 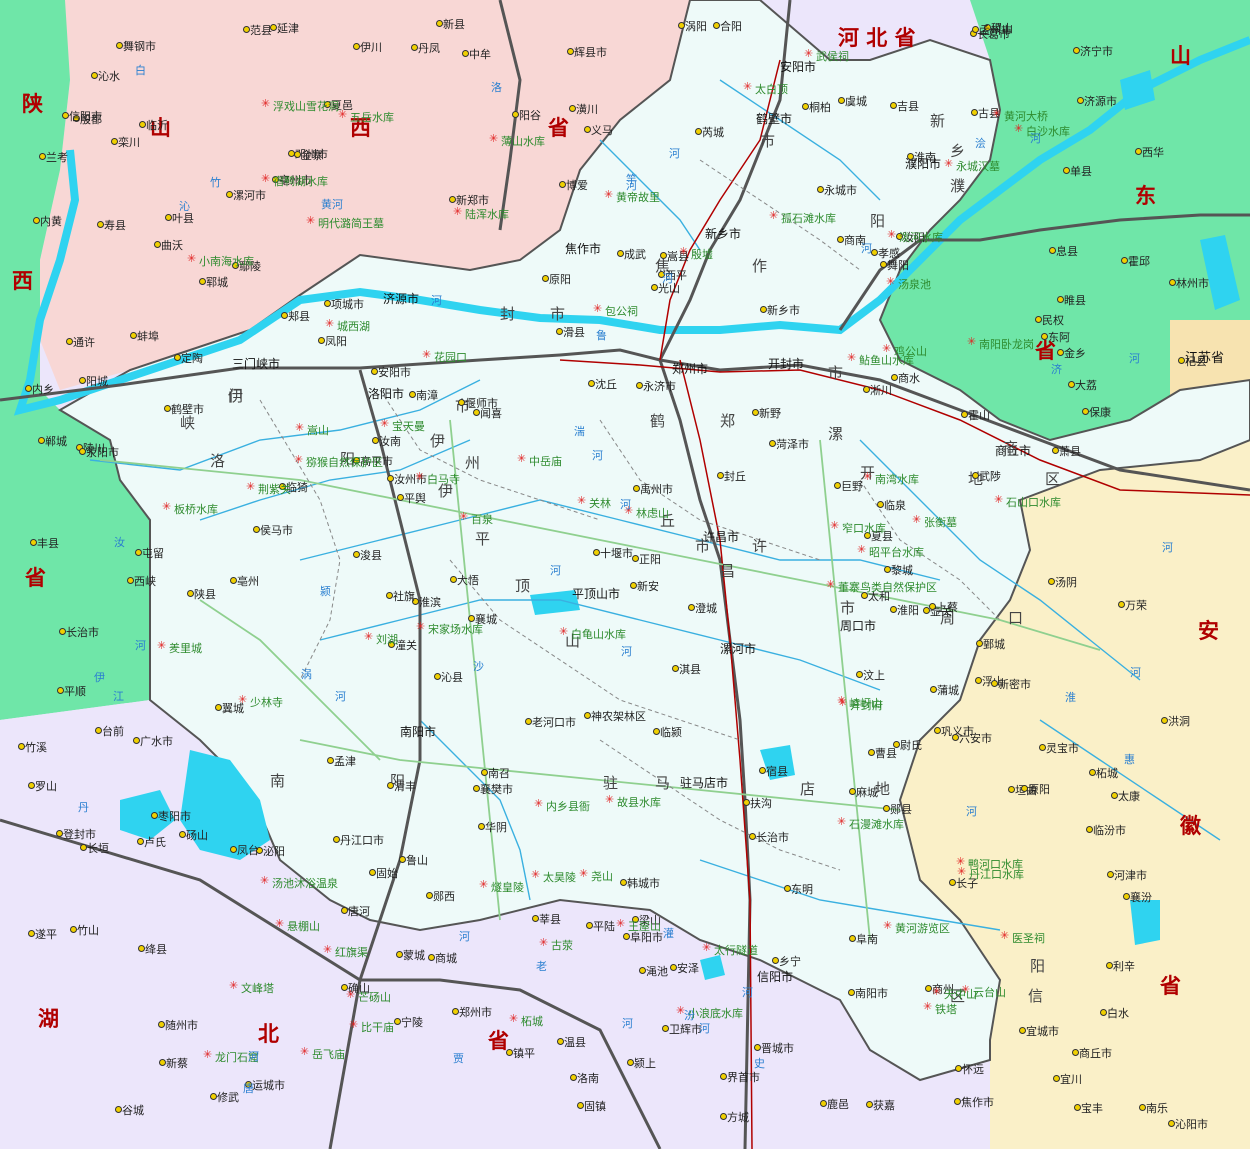 What do you see at coordinates (1070, 697) in the screenshot?
I see `river-label: 淮` at bounding box center [1070, 697].